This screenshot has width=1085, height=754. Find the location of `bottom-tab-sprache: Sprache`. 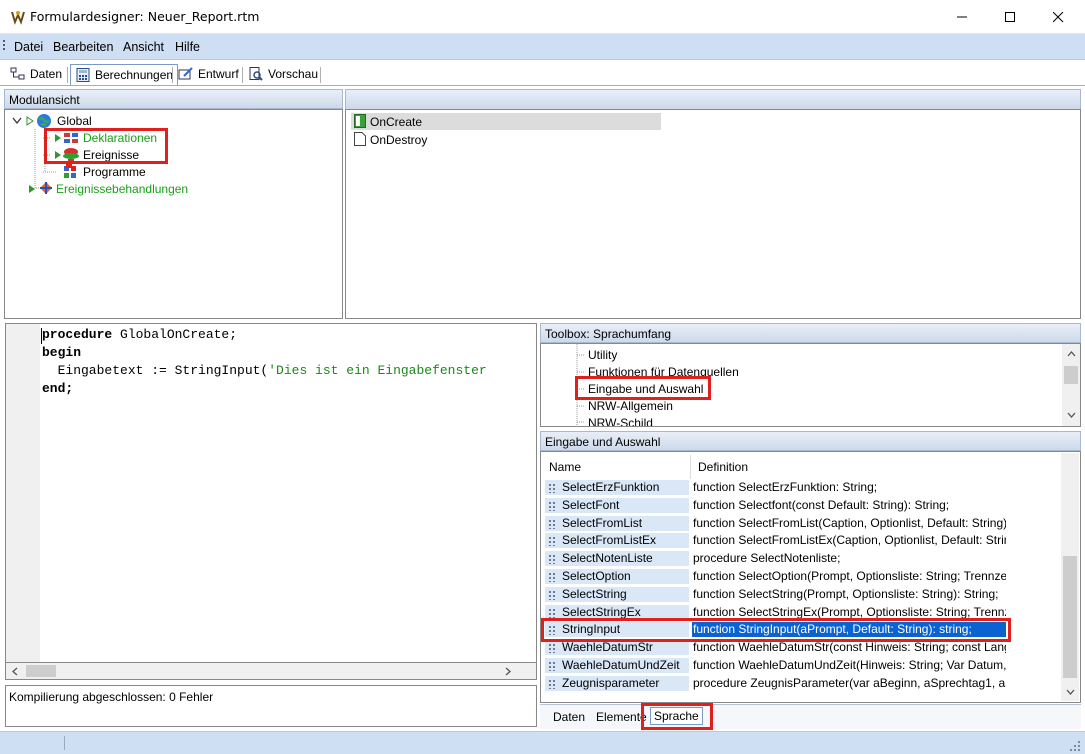

bottom-tab-sprache: Sprache is located at coordinates (676, 716).